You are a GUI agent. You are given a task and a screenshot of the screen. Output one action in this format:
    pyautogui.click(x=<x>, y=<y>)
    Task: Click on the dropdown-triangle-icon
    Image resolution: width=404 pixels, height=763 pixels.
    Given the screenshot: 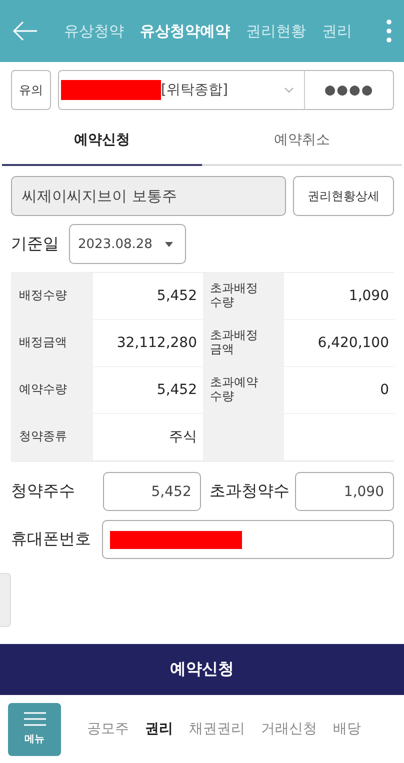 What is the action you would take?
    pyautogui.click(x=169, y=244)
    